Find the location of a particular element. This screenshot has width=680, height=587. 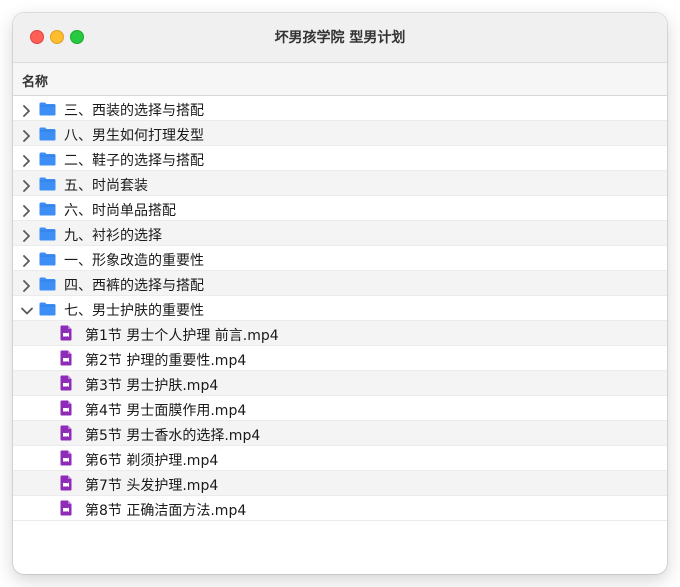

folder-row: 三、西装的选择与搭配 is located at coordinates (340, 108).